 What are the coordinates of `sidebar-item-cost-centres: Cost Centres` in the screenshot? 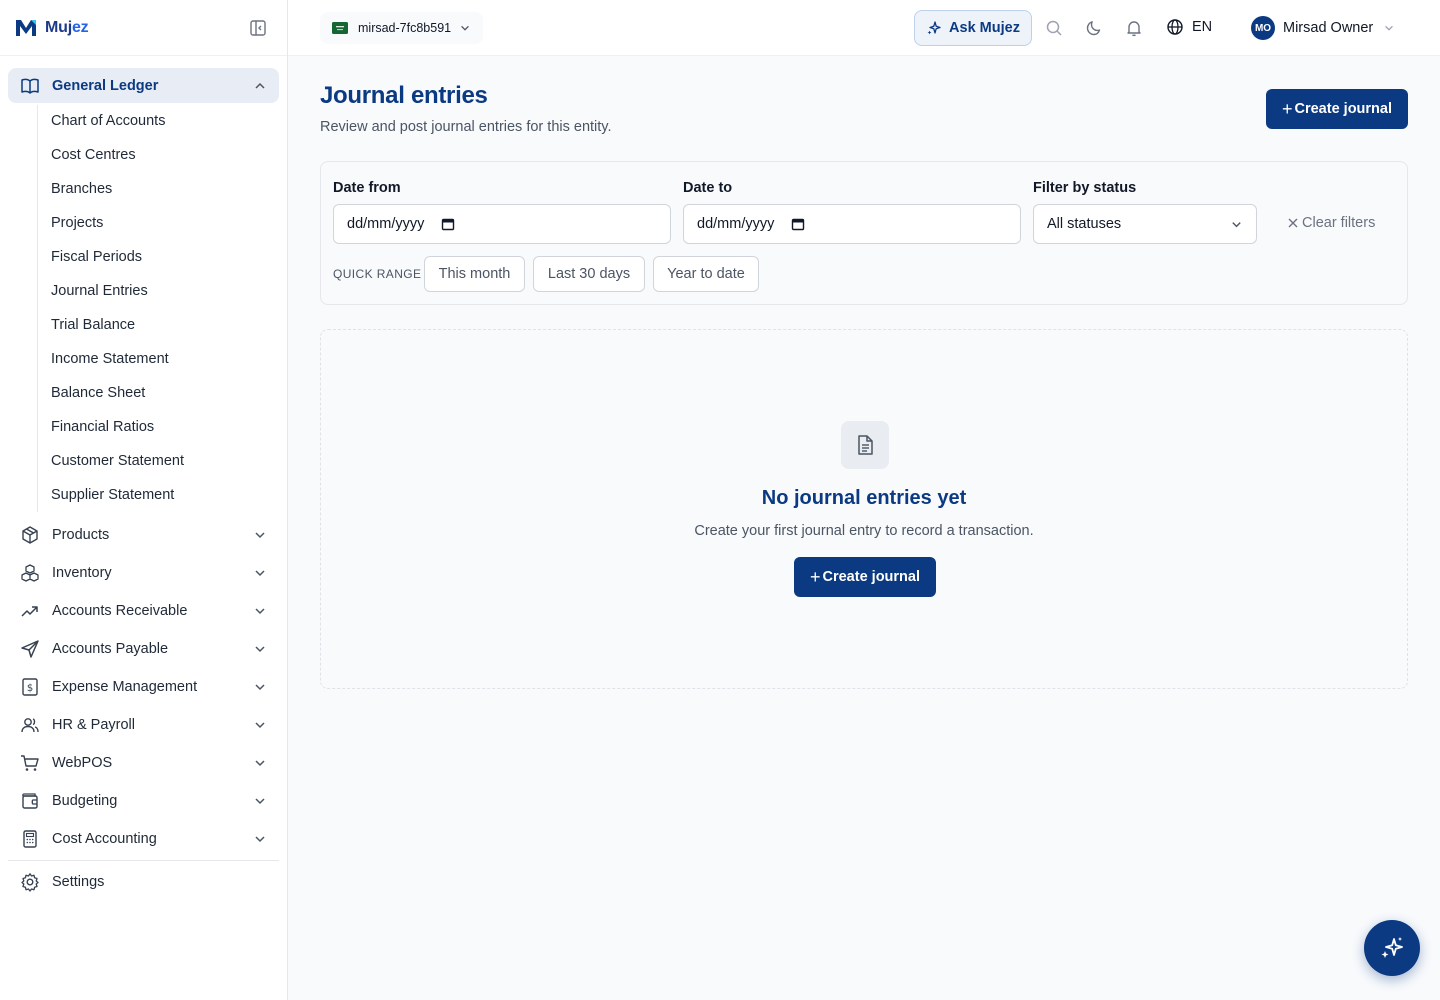 It's located at (158, 155).